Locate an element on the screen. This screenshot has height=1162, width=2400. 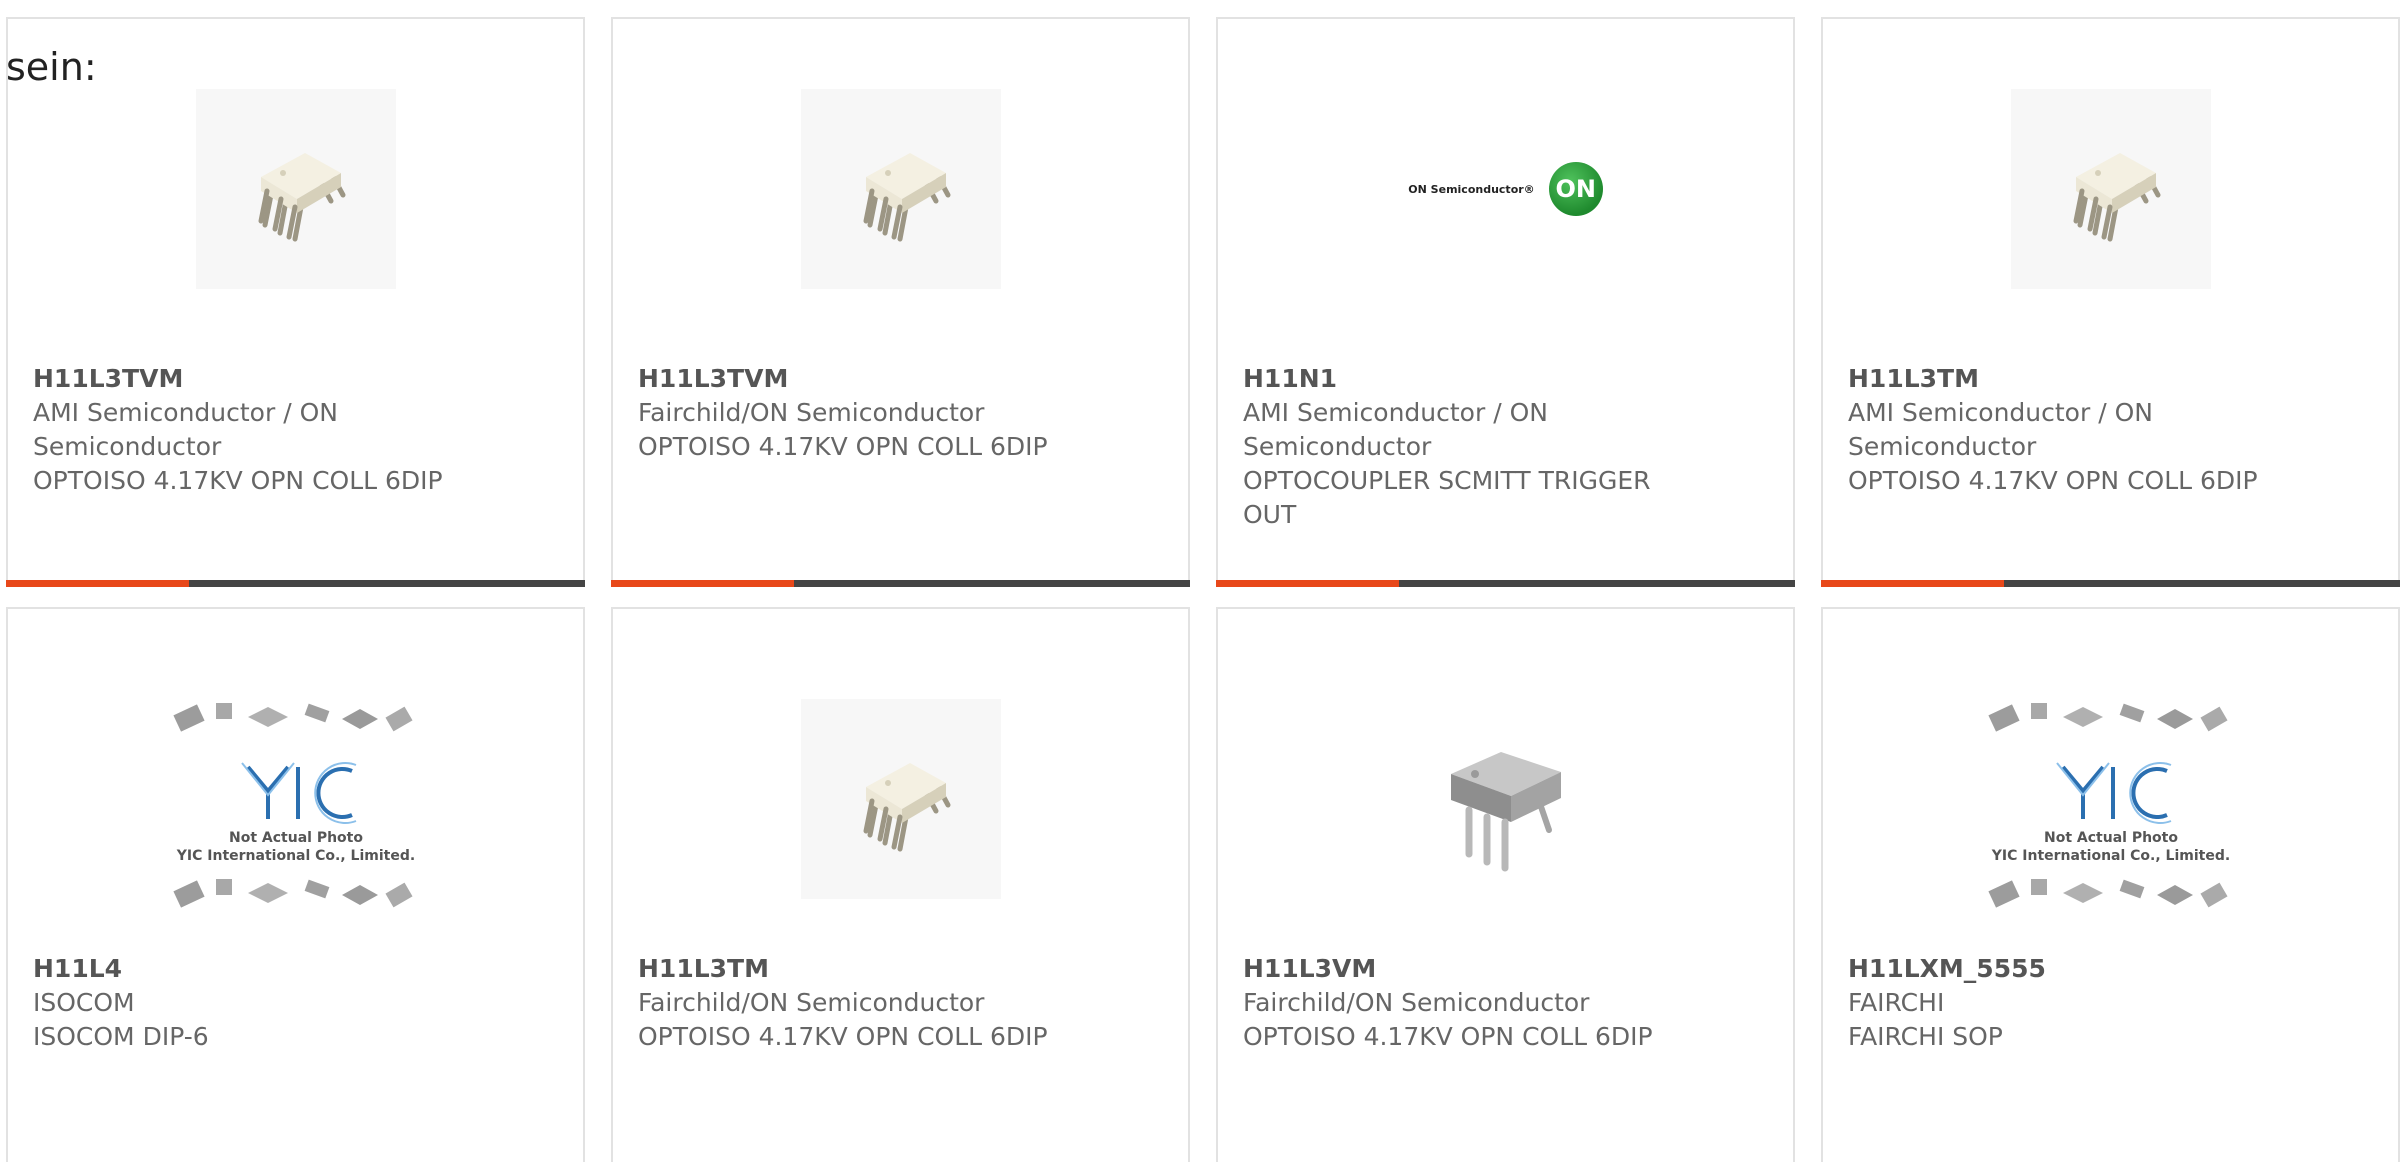
product-image-box: ON Semiconductor® ON is located at coordinates (1505, 189).